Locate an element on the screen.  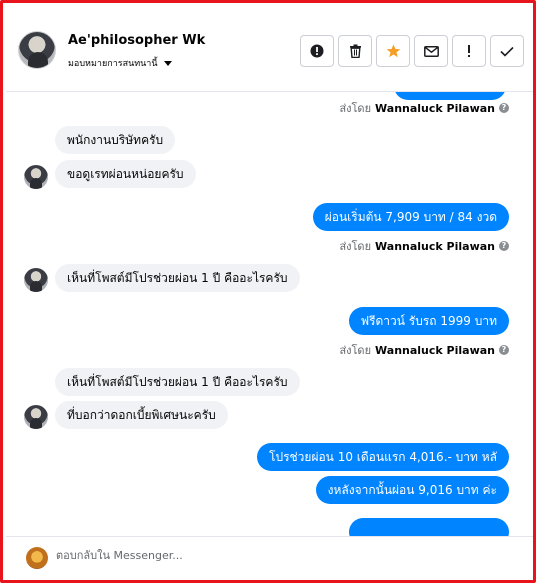
reply-bar is located at coordinates (269, 558).